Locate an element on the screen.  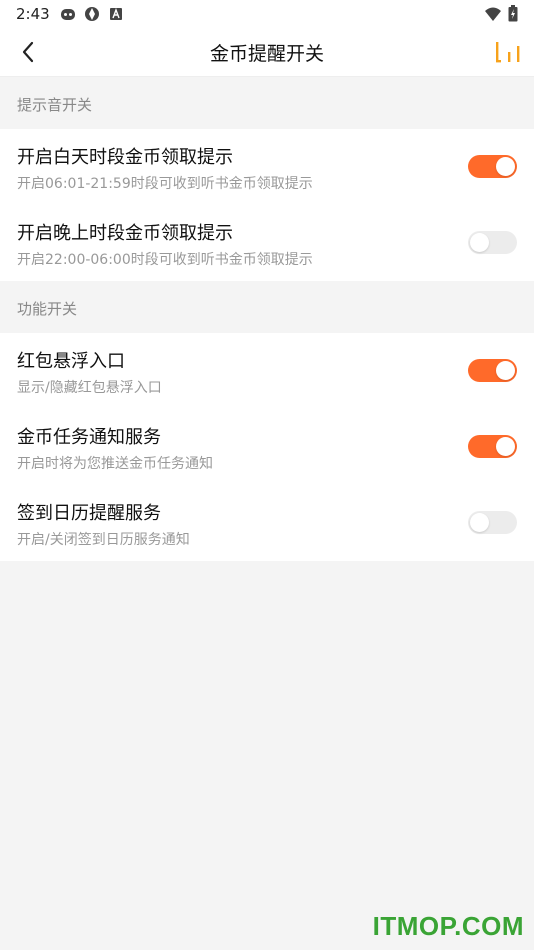
setting-title: 金币任务通知服务 is located at coordinates (89, 437).